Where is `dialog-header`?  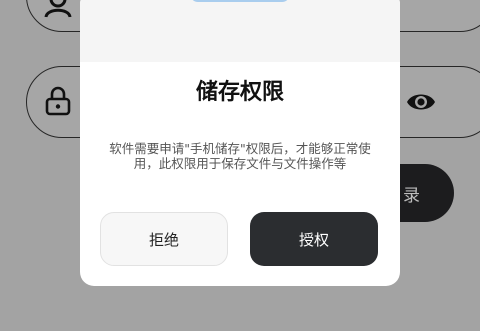 dialog-header is located at coordinates (240, 31).